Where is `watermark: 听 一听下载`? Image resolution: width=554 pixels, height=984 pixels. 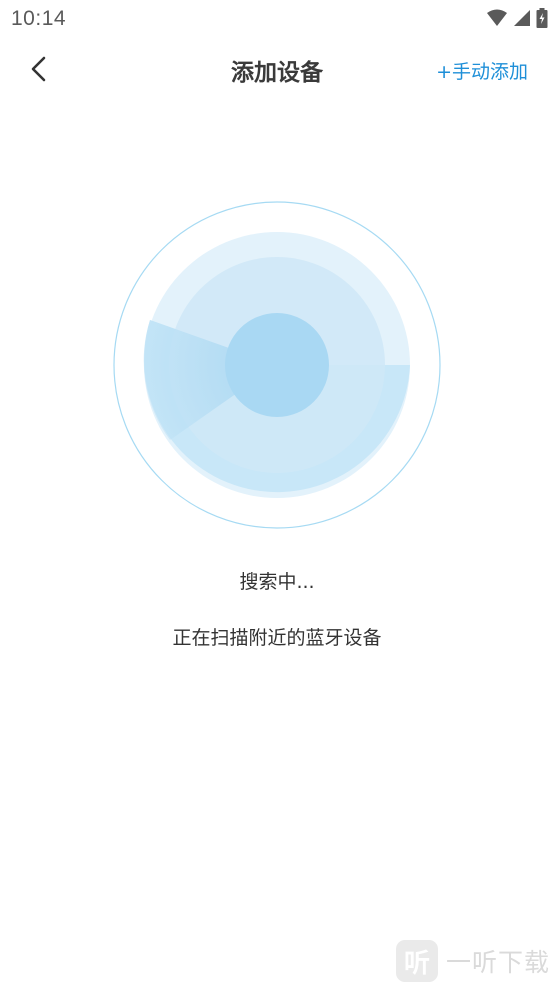
watermark: 听 一听下载 is located at coordinates (472, 961).